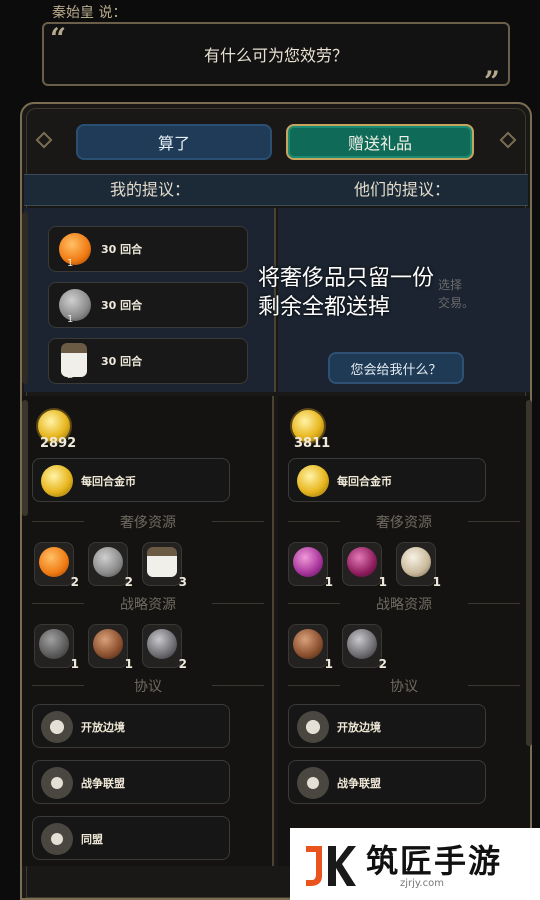  I want to click on their-strategic-horse: 1, so click(310, 647).